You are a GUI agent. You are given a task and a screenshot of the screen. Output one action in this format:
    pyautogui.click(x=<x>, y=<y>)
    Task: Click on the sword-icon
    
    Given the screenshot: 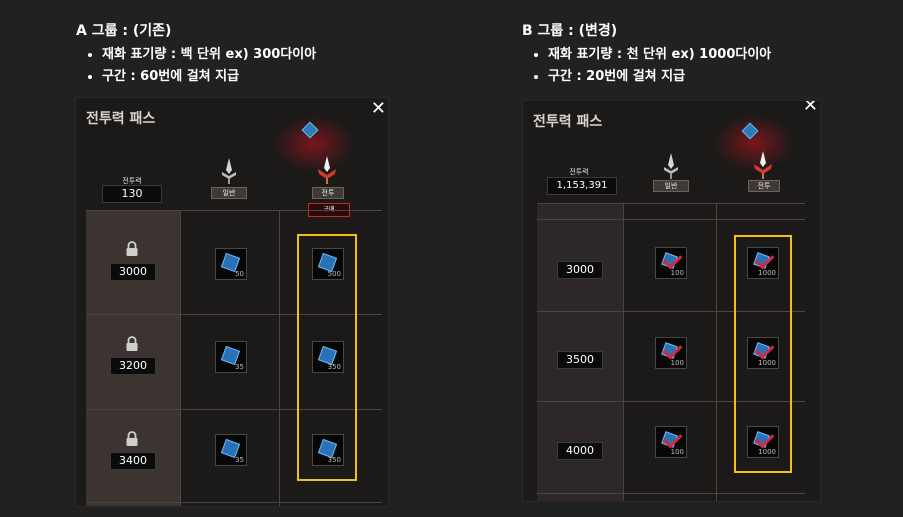 What is the action you would take?
    pyautogui.click(x=327, y=170)
    